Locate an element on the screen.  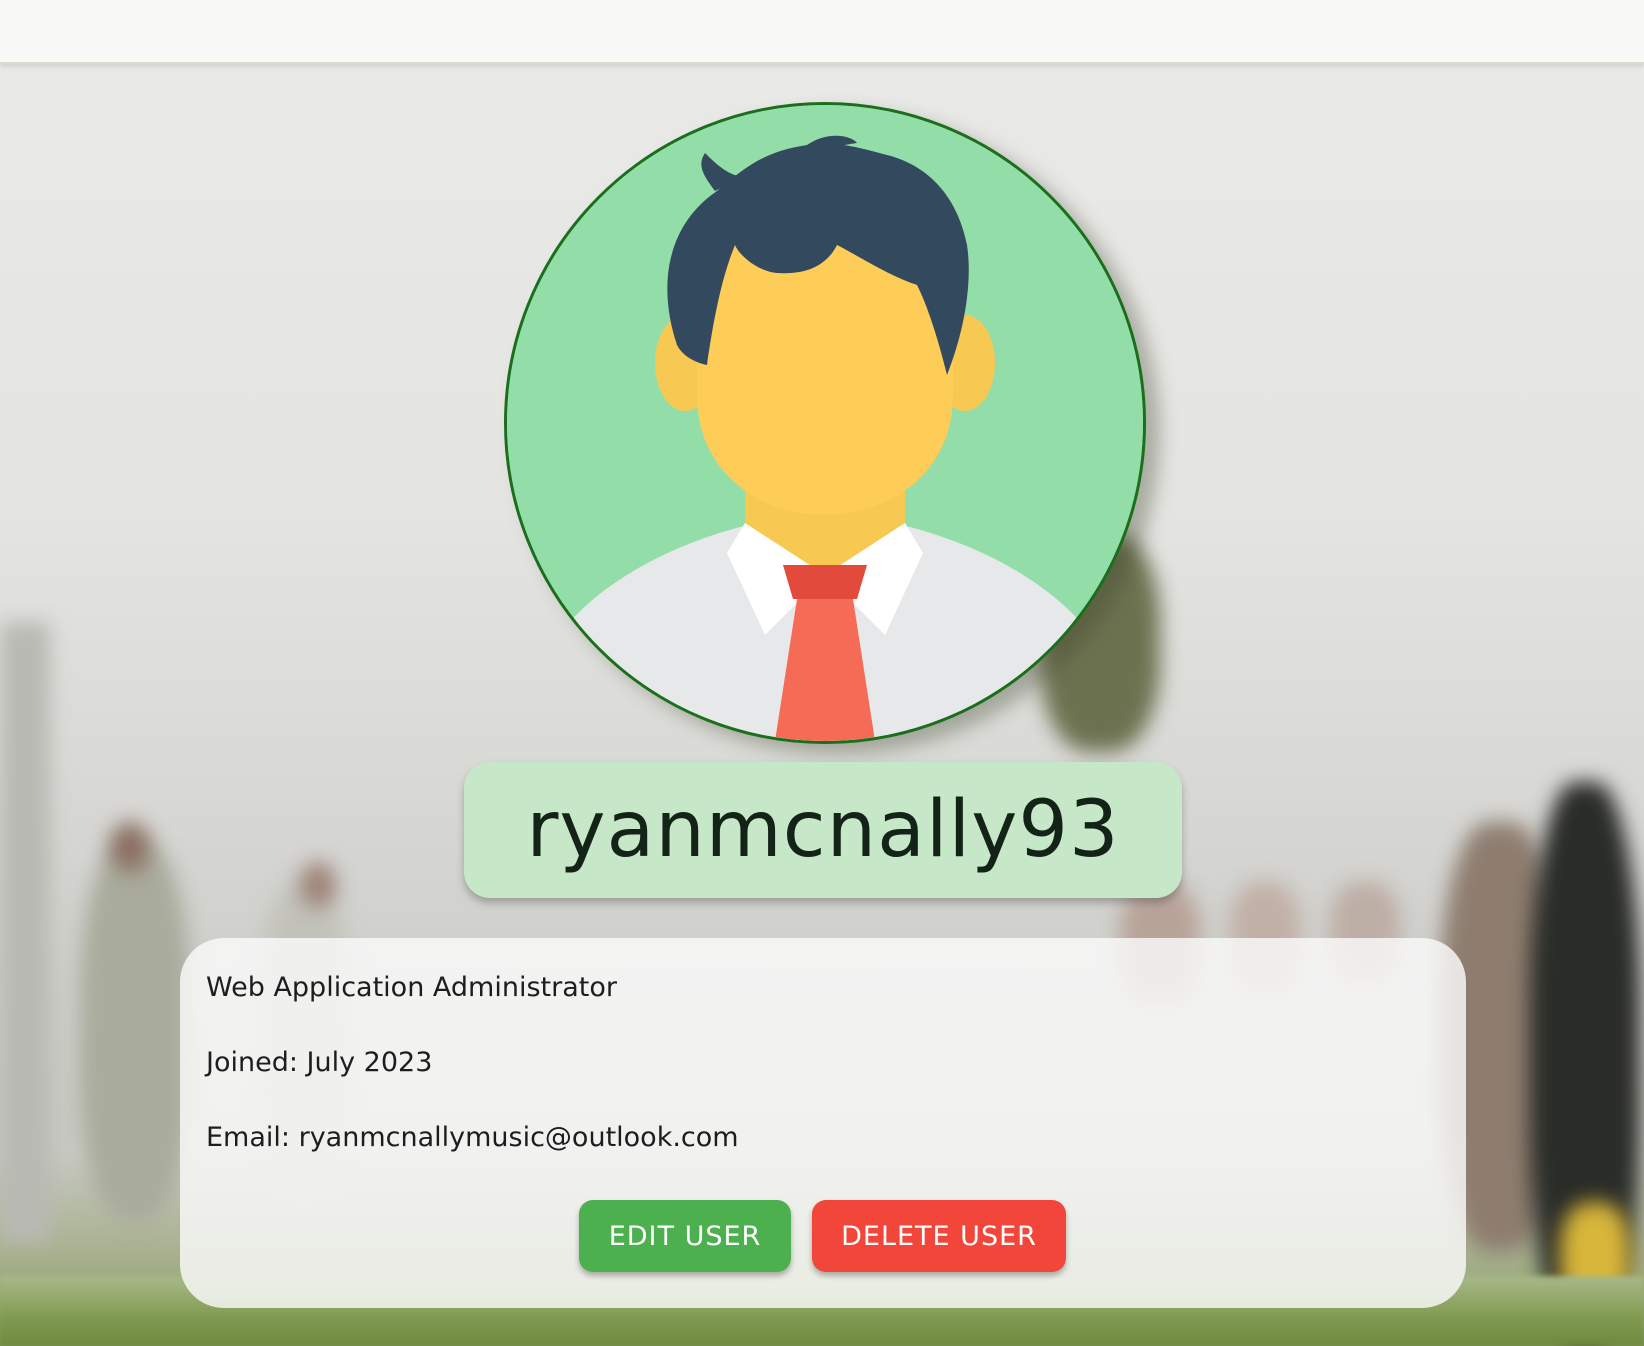
username-text: ryanmcnally93 is located at coordinates (823, 830).